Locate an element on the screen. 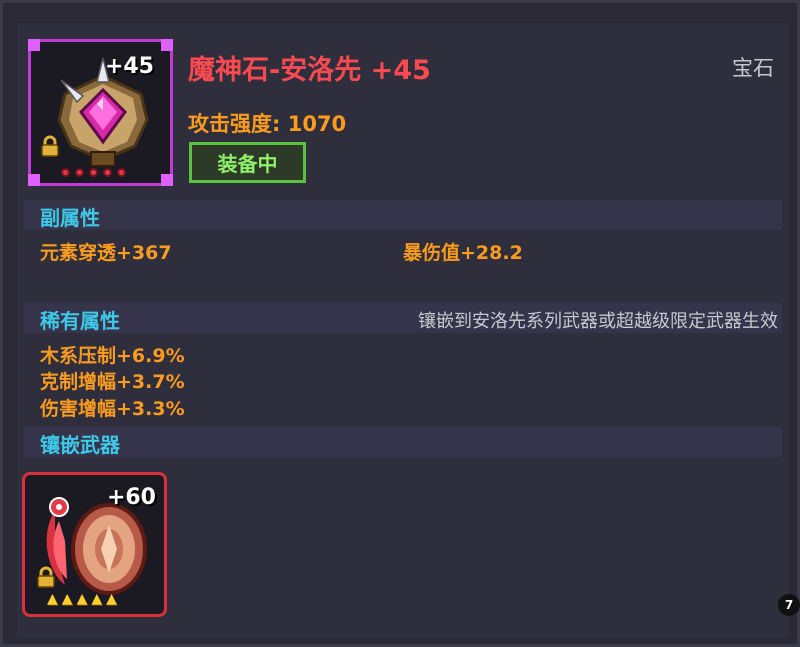  rare-attr-title: 稀有属性 is located at coordinates (80, 321).